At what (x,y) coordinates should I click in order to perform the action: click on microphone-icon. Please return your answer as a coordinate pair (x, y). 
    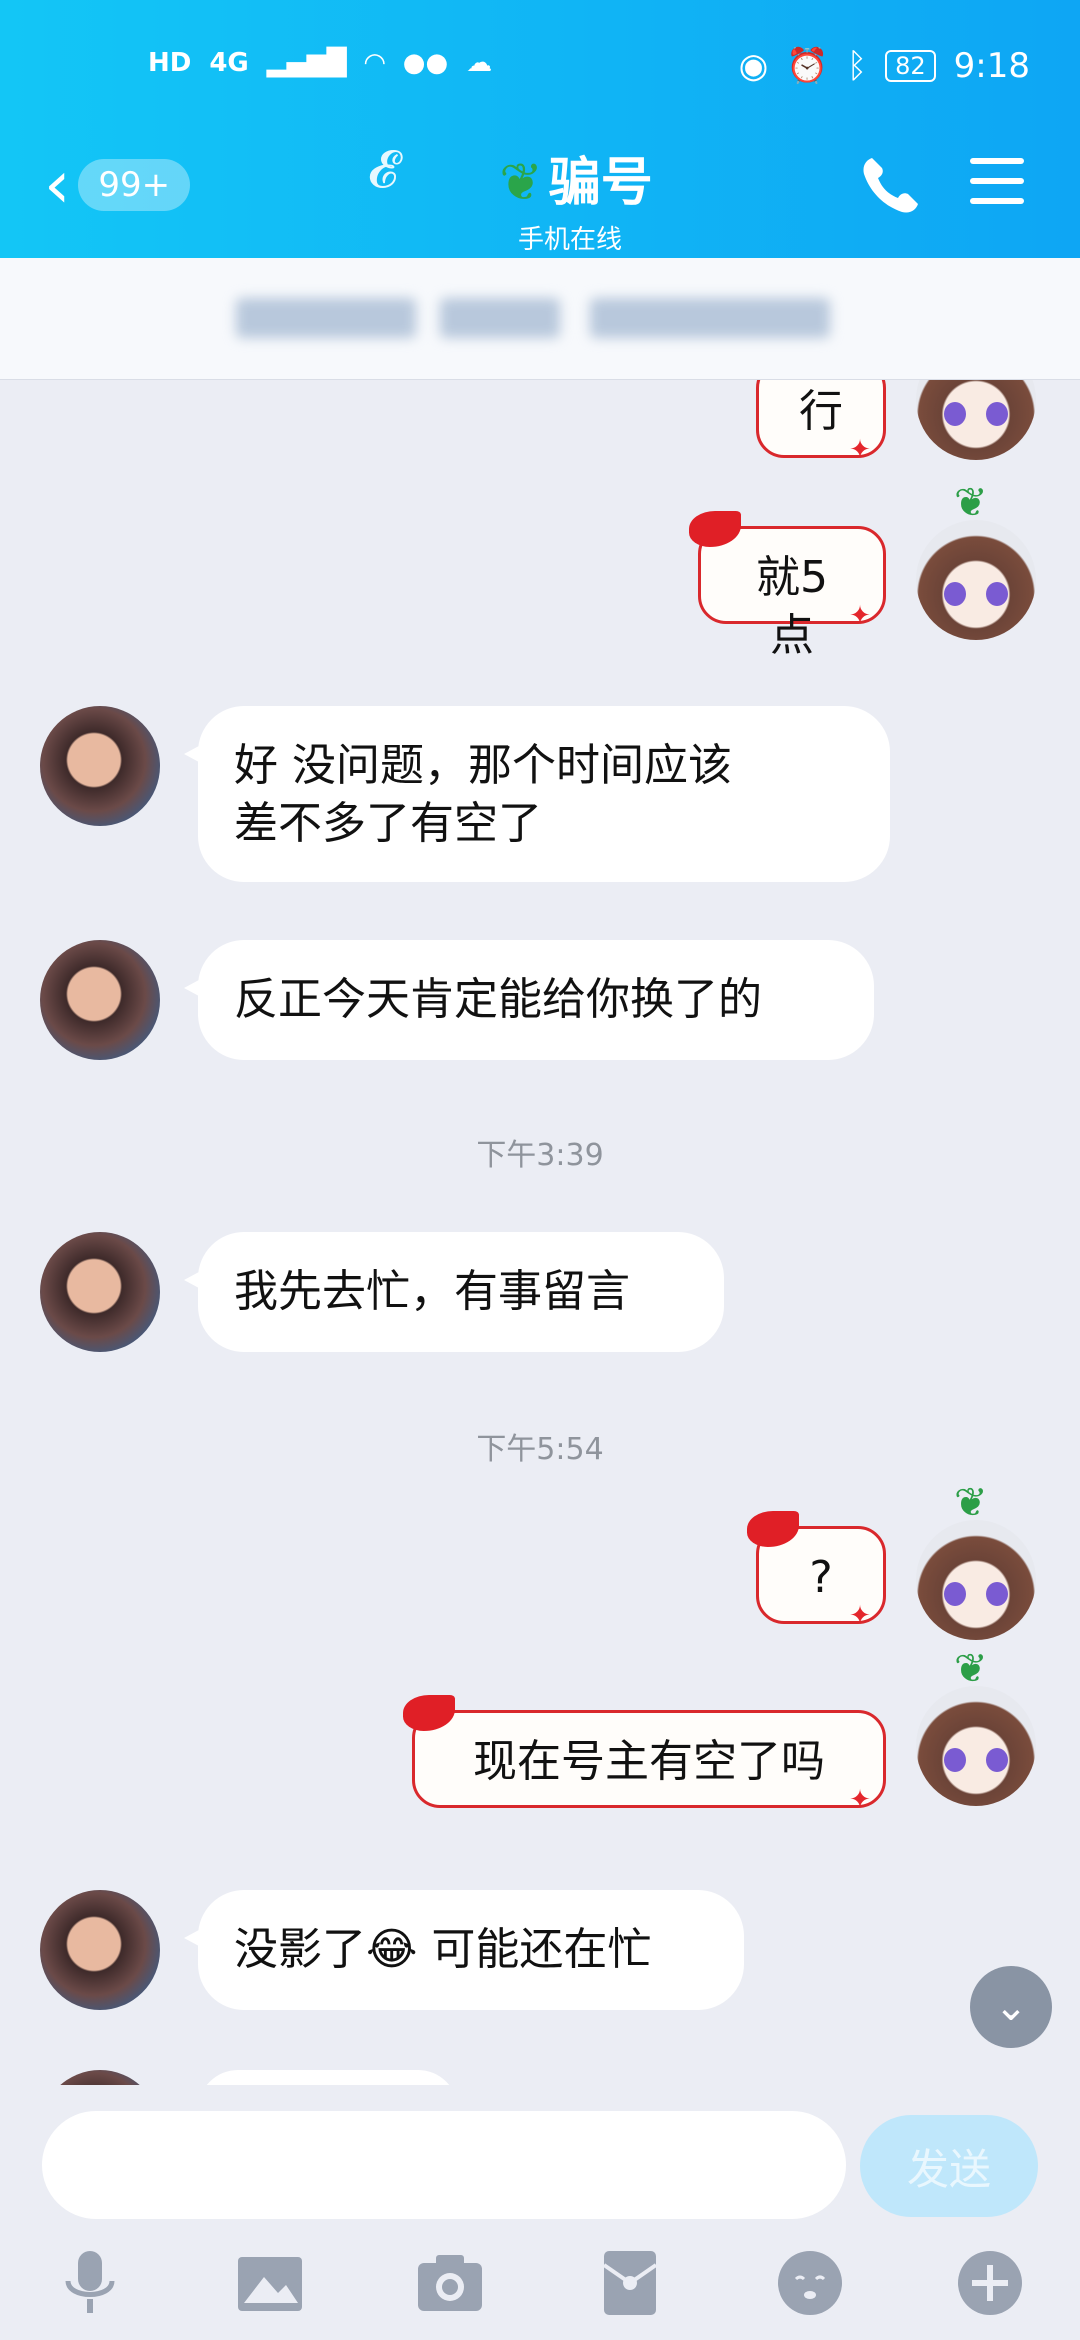
    Looking at the image, I should click on (90, 2283).